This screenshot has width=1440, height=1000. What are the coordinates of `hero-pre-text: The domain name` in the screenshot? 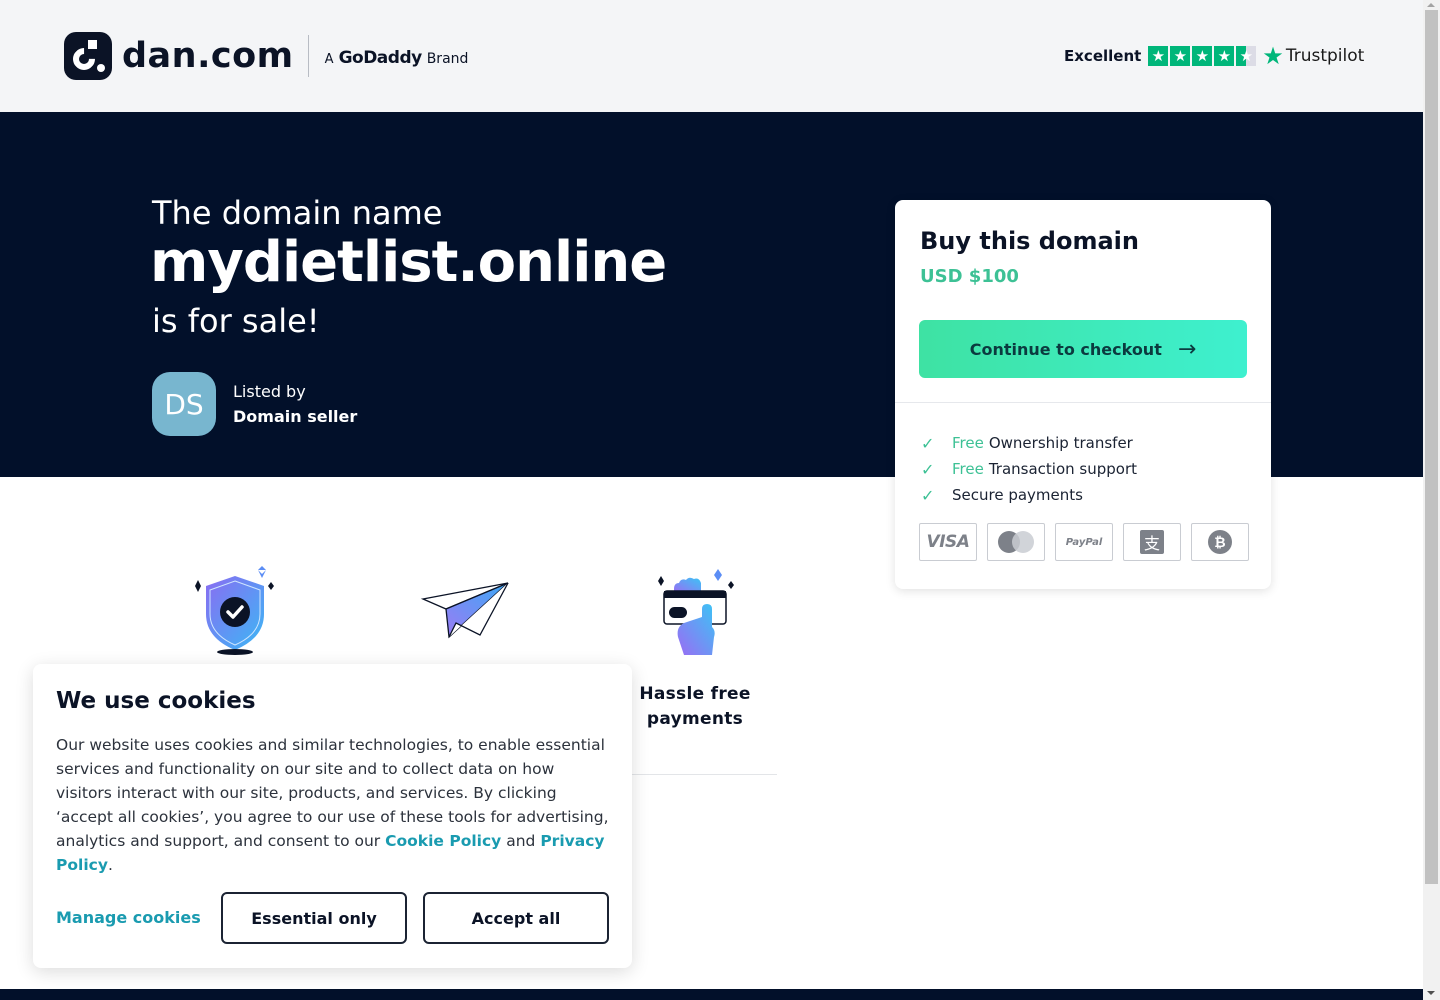 It's located at (297, 213).